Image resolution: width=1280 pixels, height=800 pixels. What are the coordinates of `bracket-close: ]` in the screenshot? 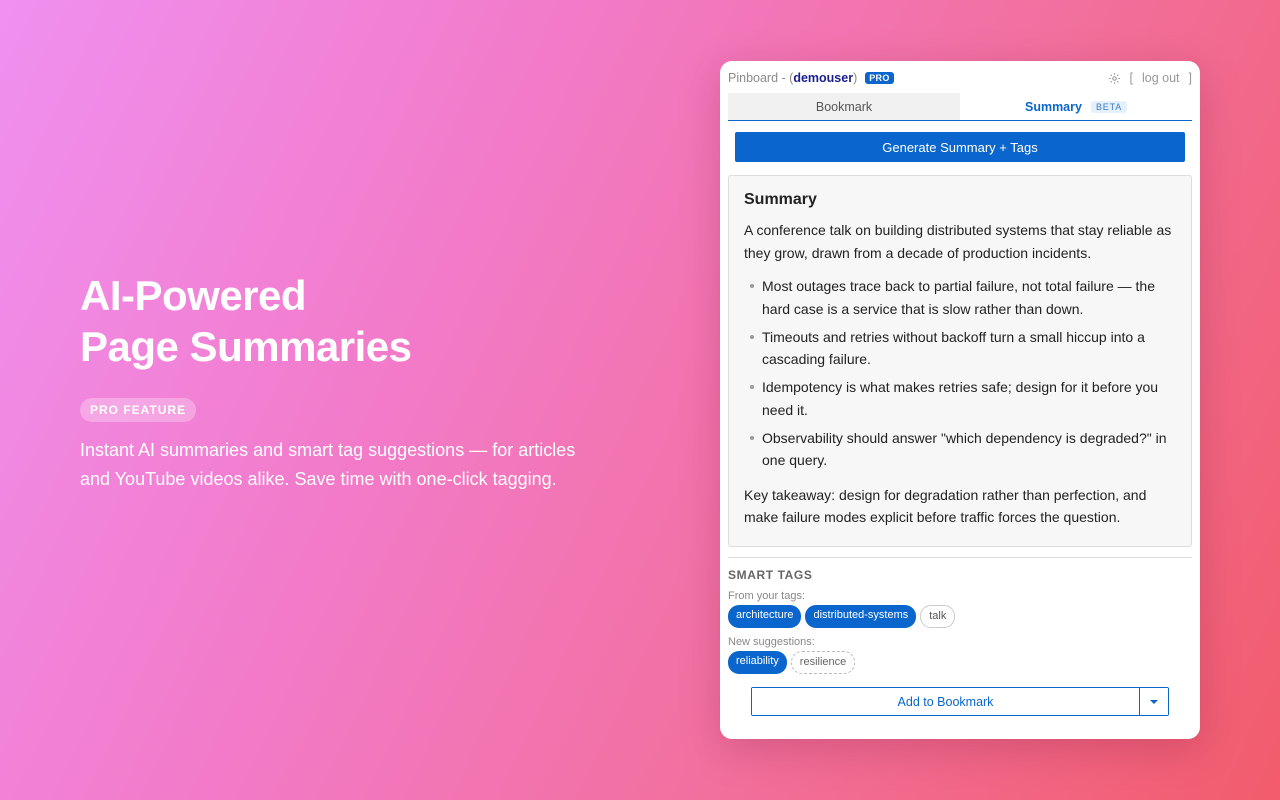 It's located at (1190, 78).